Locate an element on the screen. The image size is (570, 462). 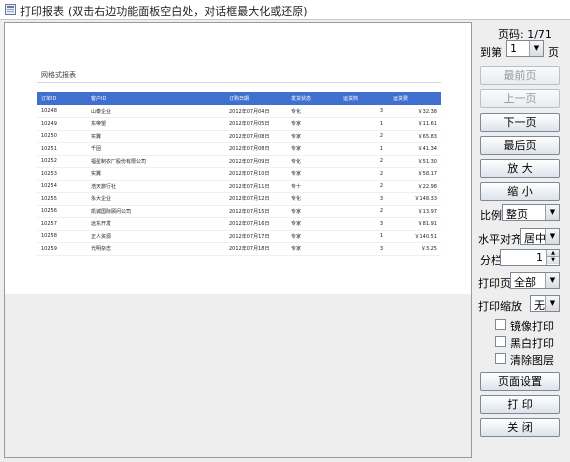
table-cell: 10252 is located at coordinates (62, 161).